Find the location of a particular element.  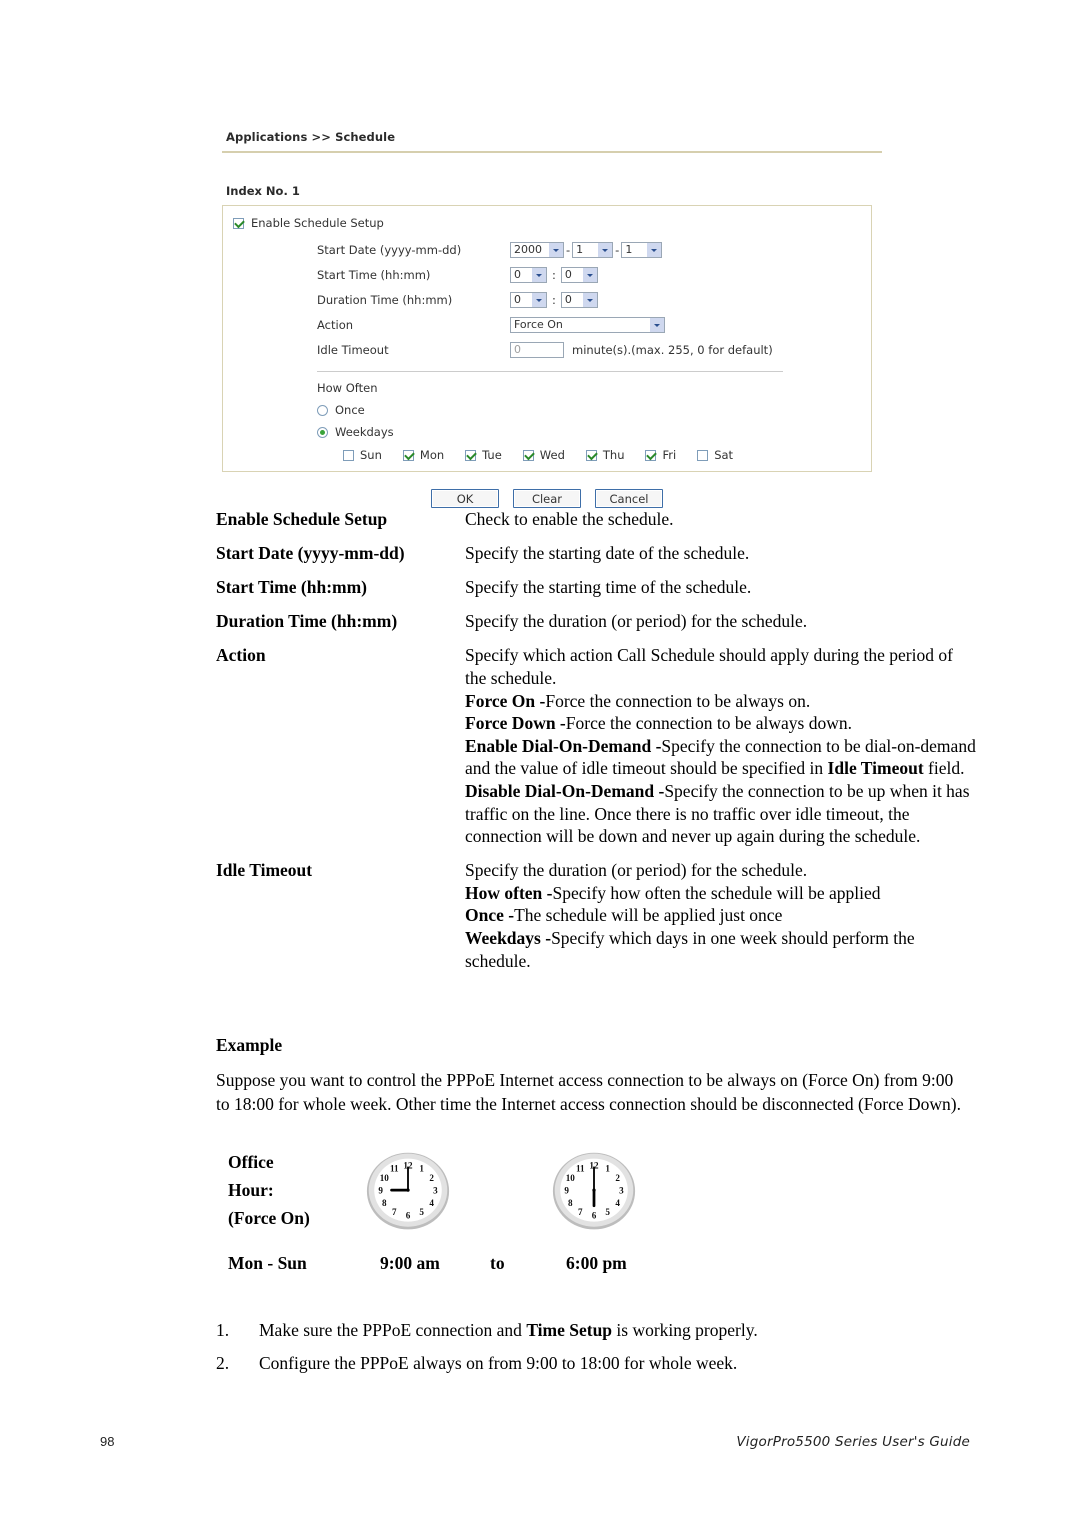

clock-numeral: 11 is located at coordinates (394, 1169).